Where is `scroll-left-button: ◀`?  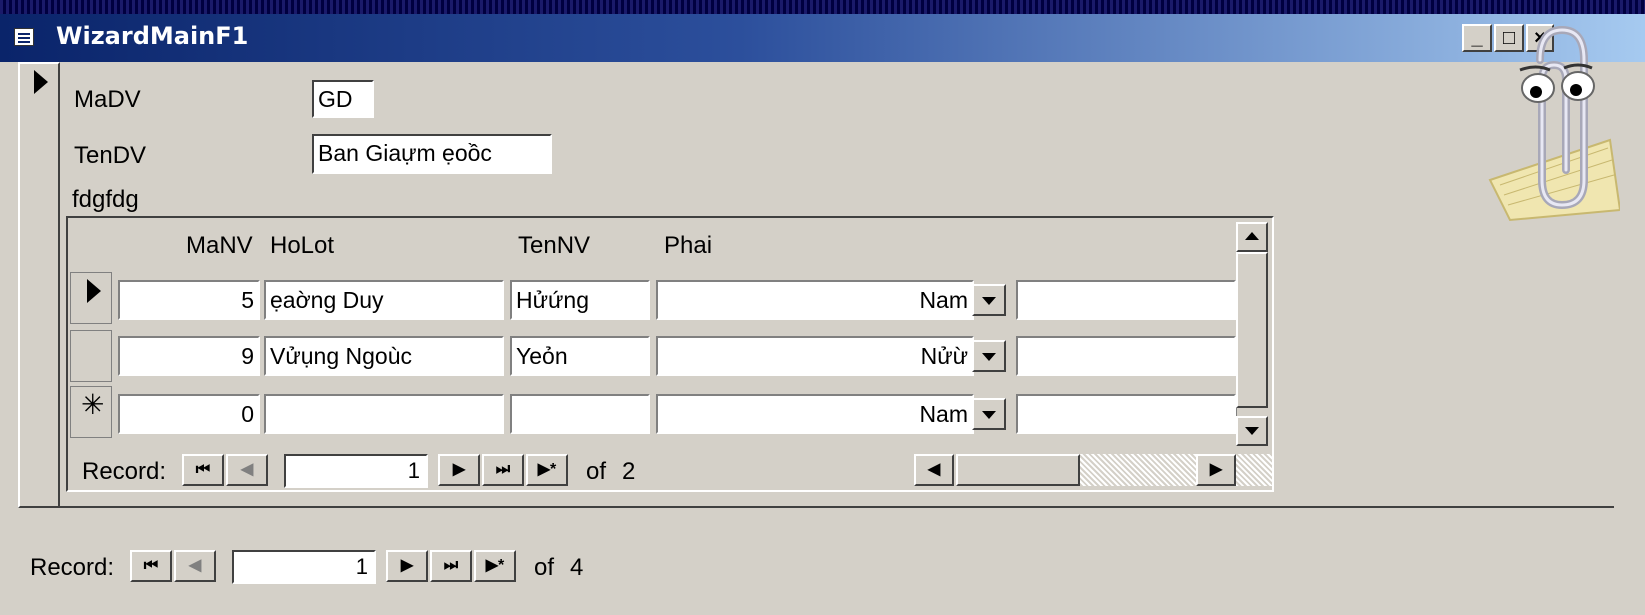
scroll-left-button: ◀ is located at coordinates (934, 470).